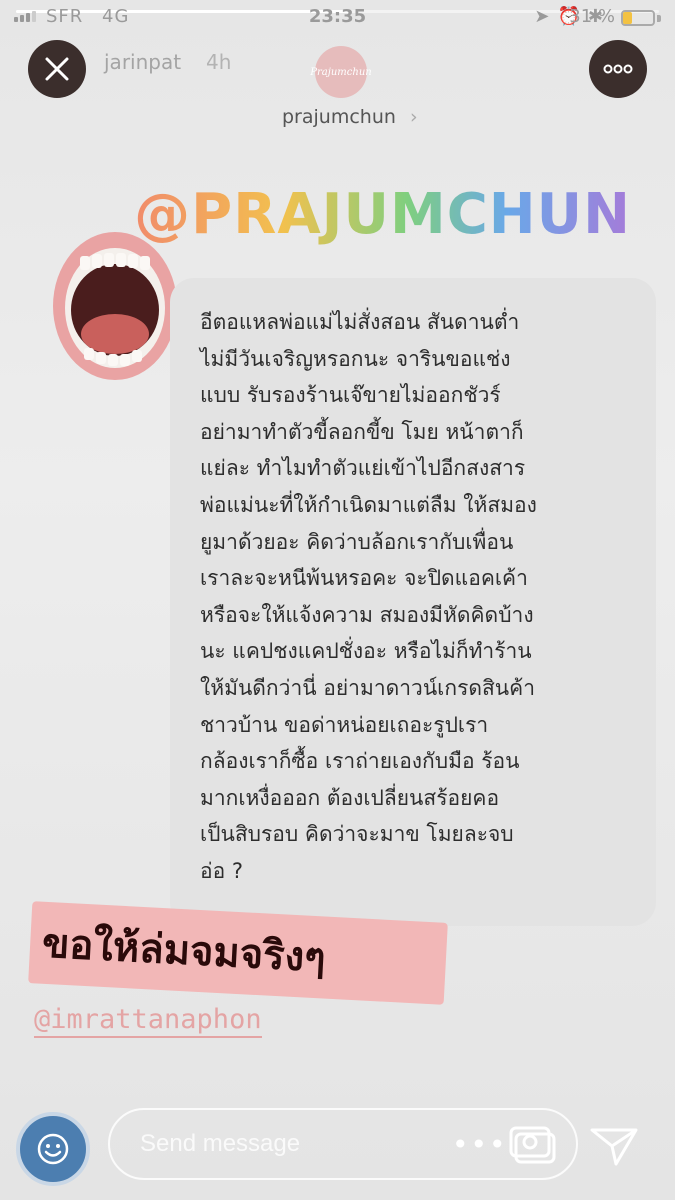  Describe the element at coordinates (339, 117) in the screenshot. I see `brand-handle: prajumchun` at that location.